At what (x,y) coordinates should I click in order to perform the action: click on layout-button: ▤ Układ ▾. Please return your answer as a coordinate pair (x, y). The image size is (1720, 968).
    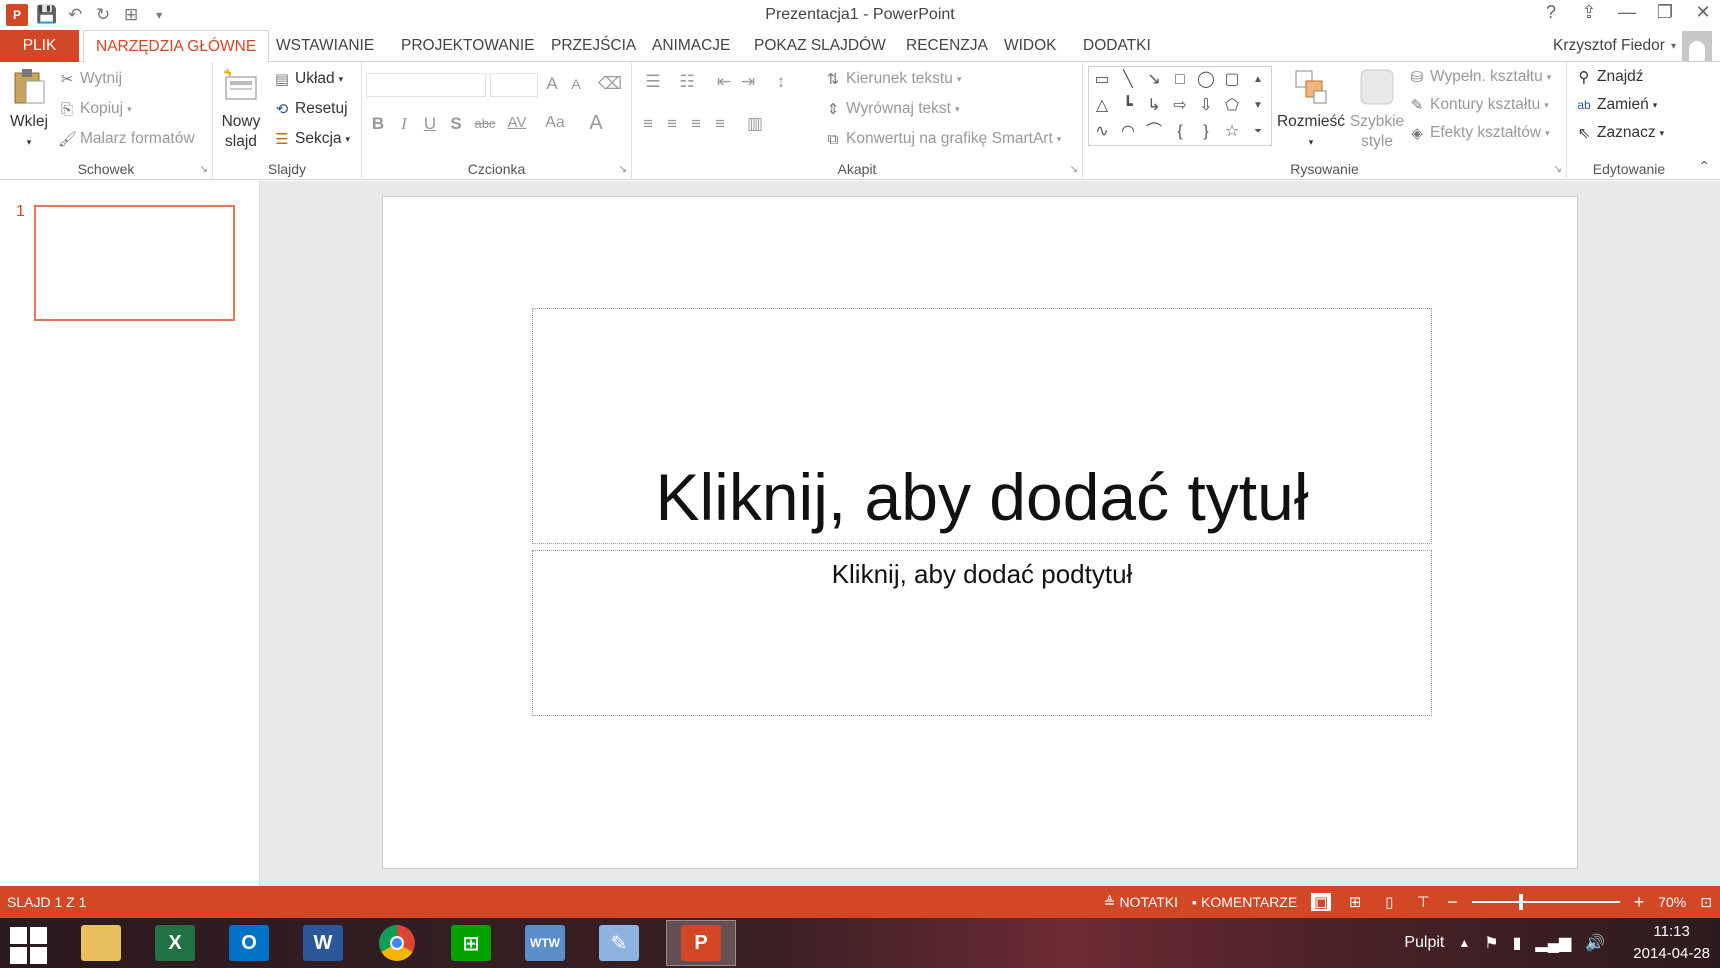
    Looking at the image, I should click on (308, 79).